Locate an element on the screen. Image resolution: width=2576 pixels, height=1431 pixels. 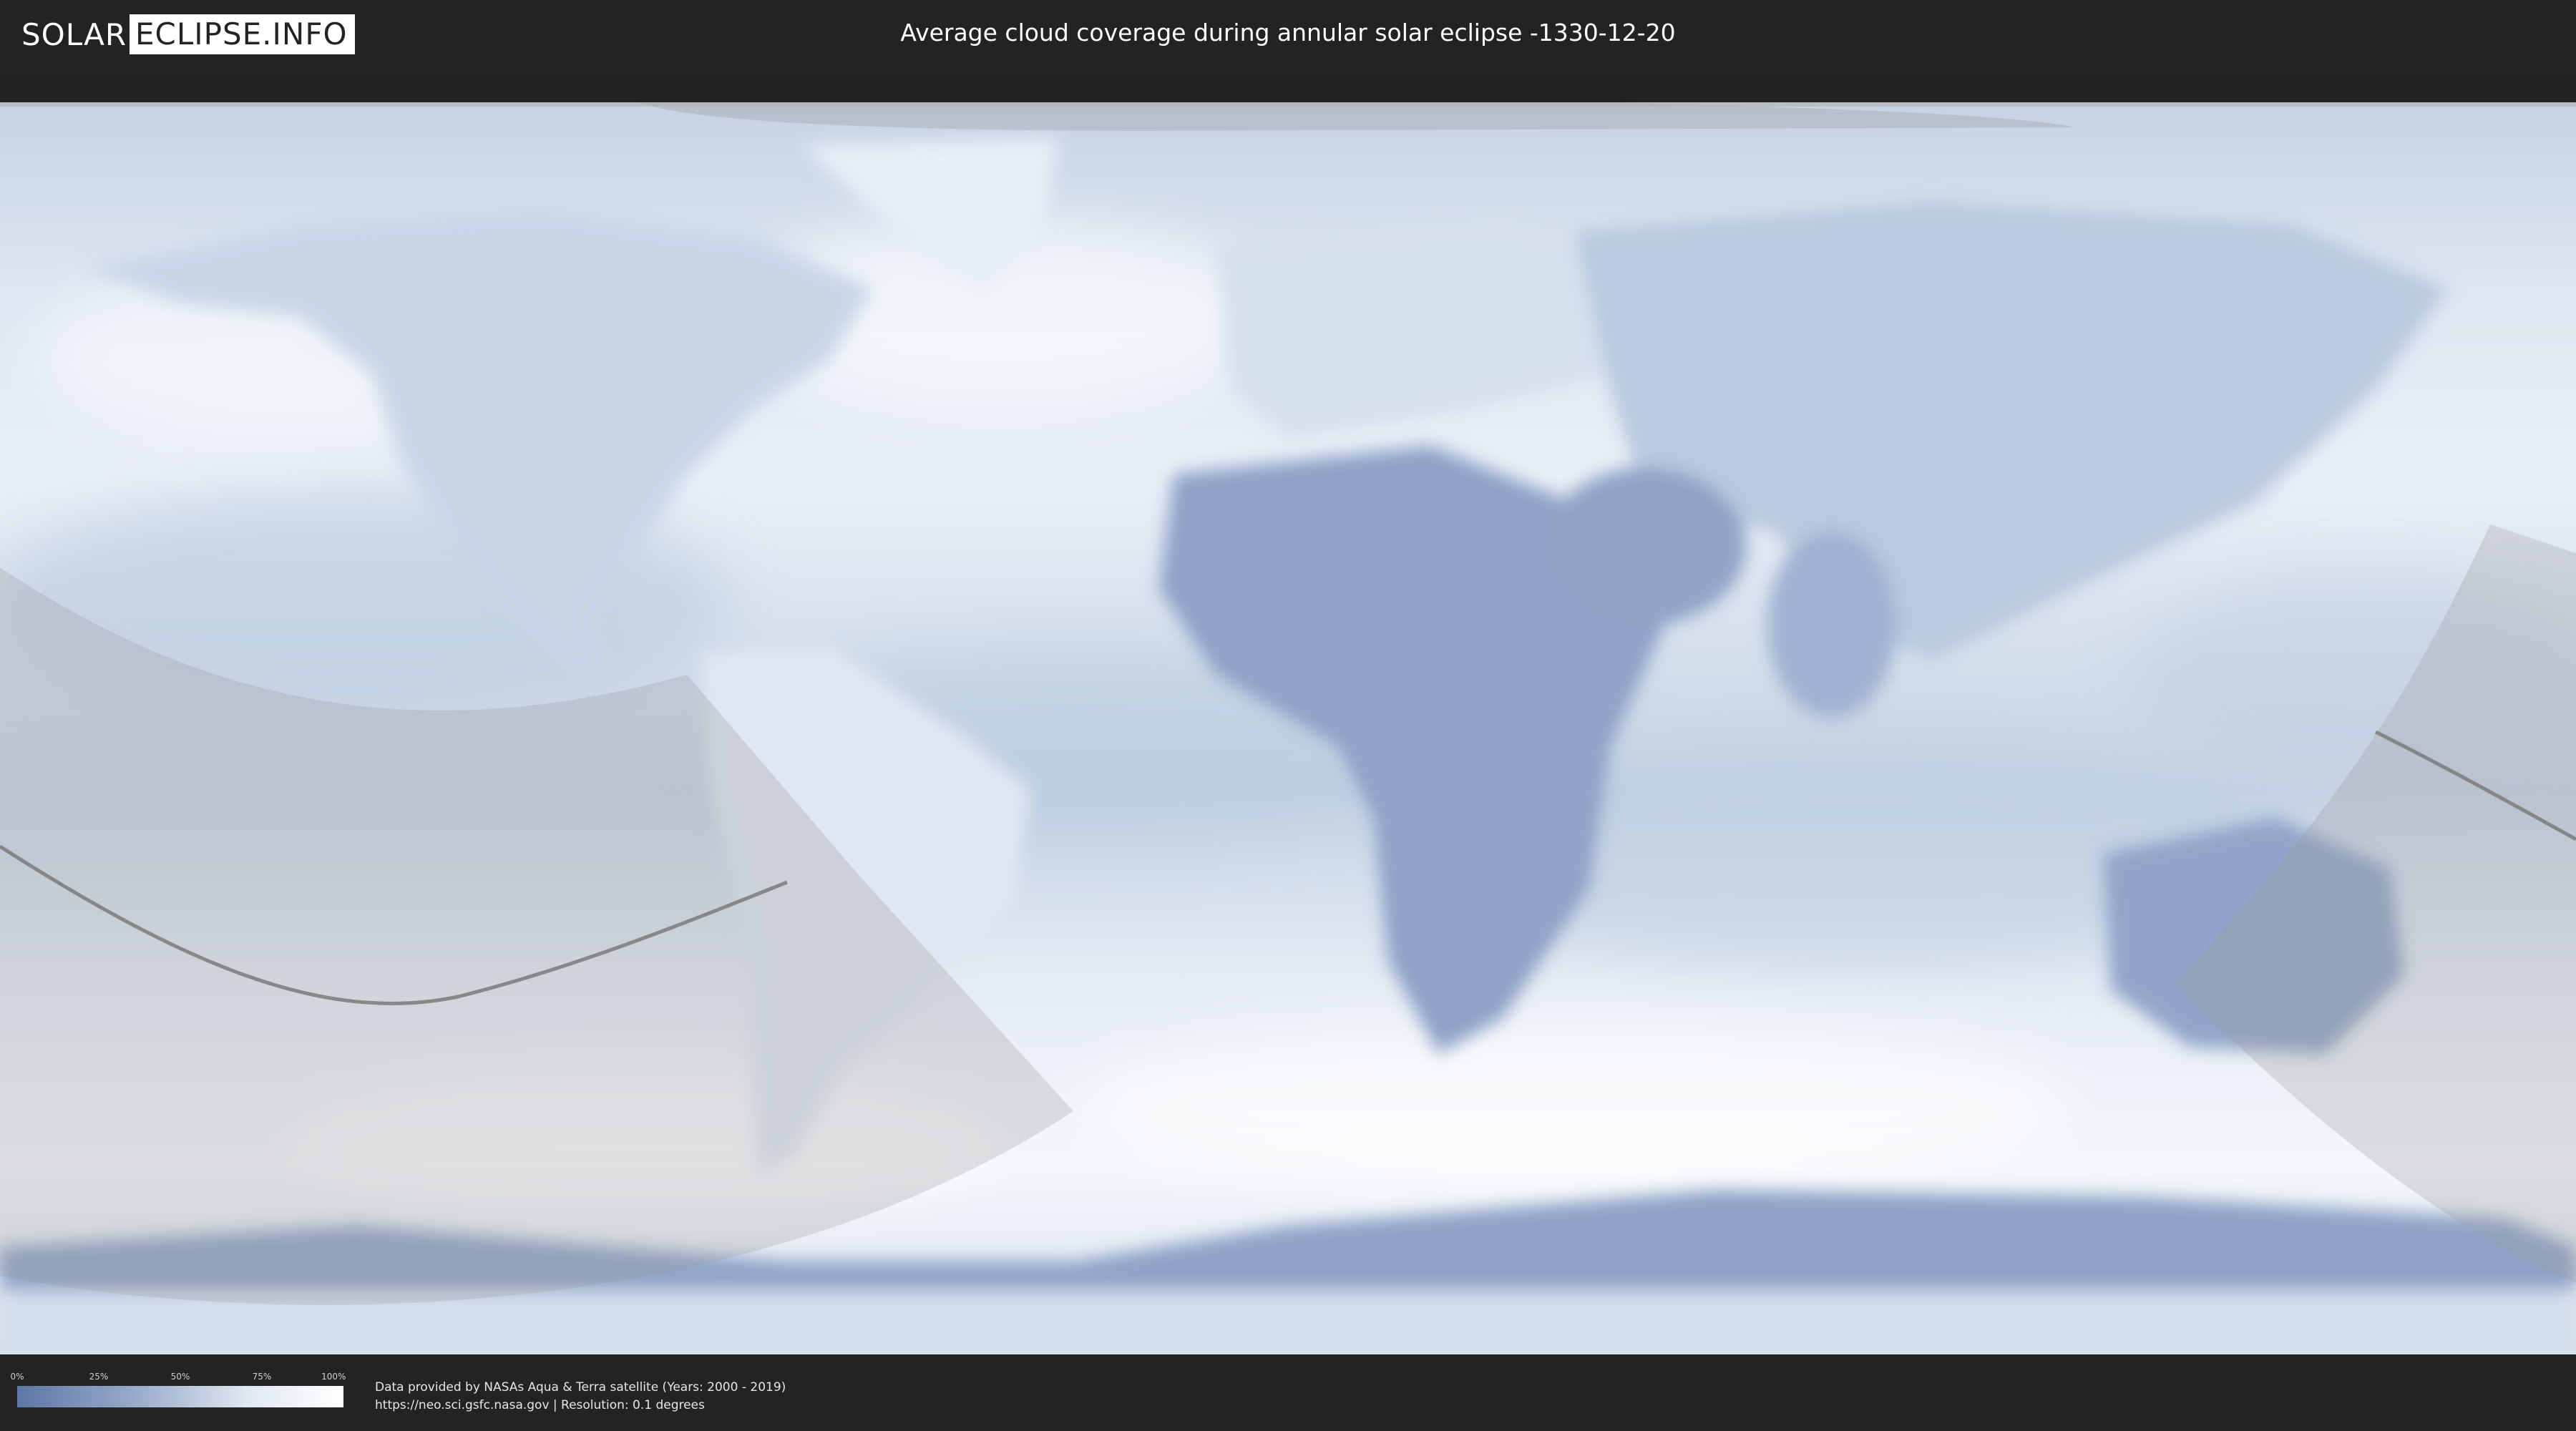
legend-tick-75: 75% is located at coordinates (262, 1377).